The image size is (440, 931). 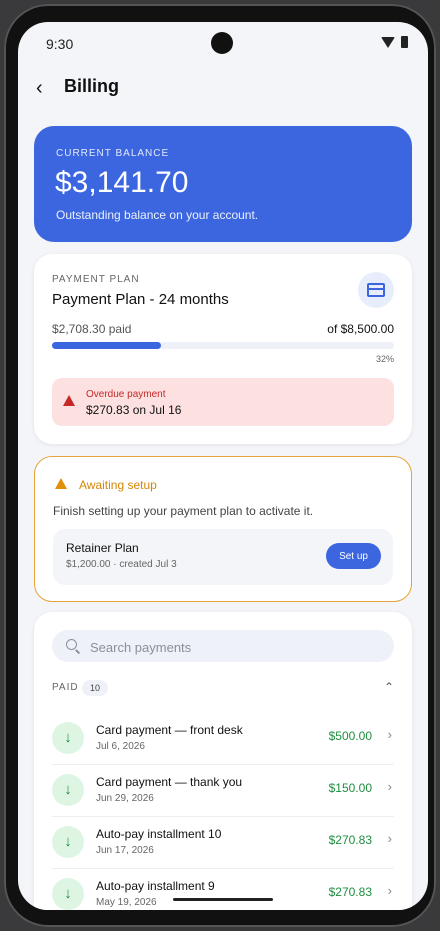 I want to click on balance-label: CURRENT BALANCE, so click(x=113, y=153).